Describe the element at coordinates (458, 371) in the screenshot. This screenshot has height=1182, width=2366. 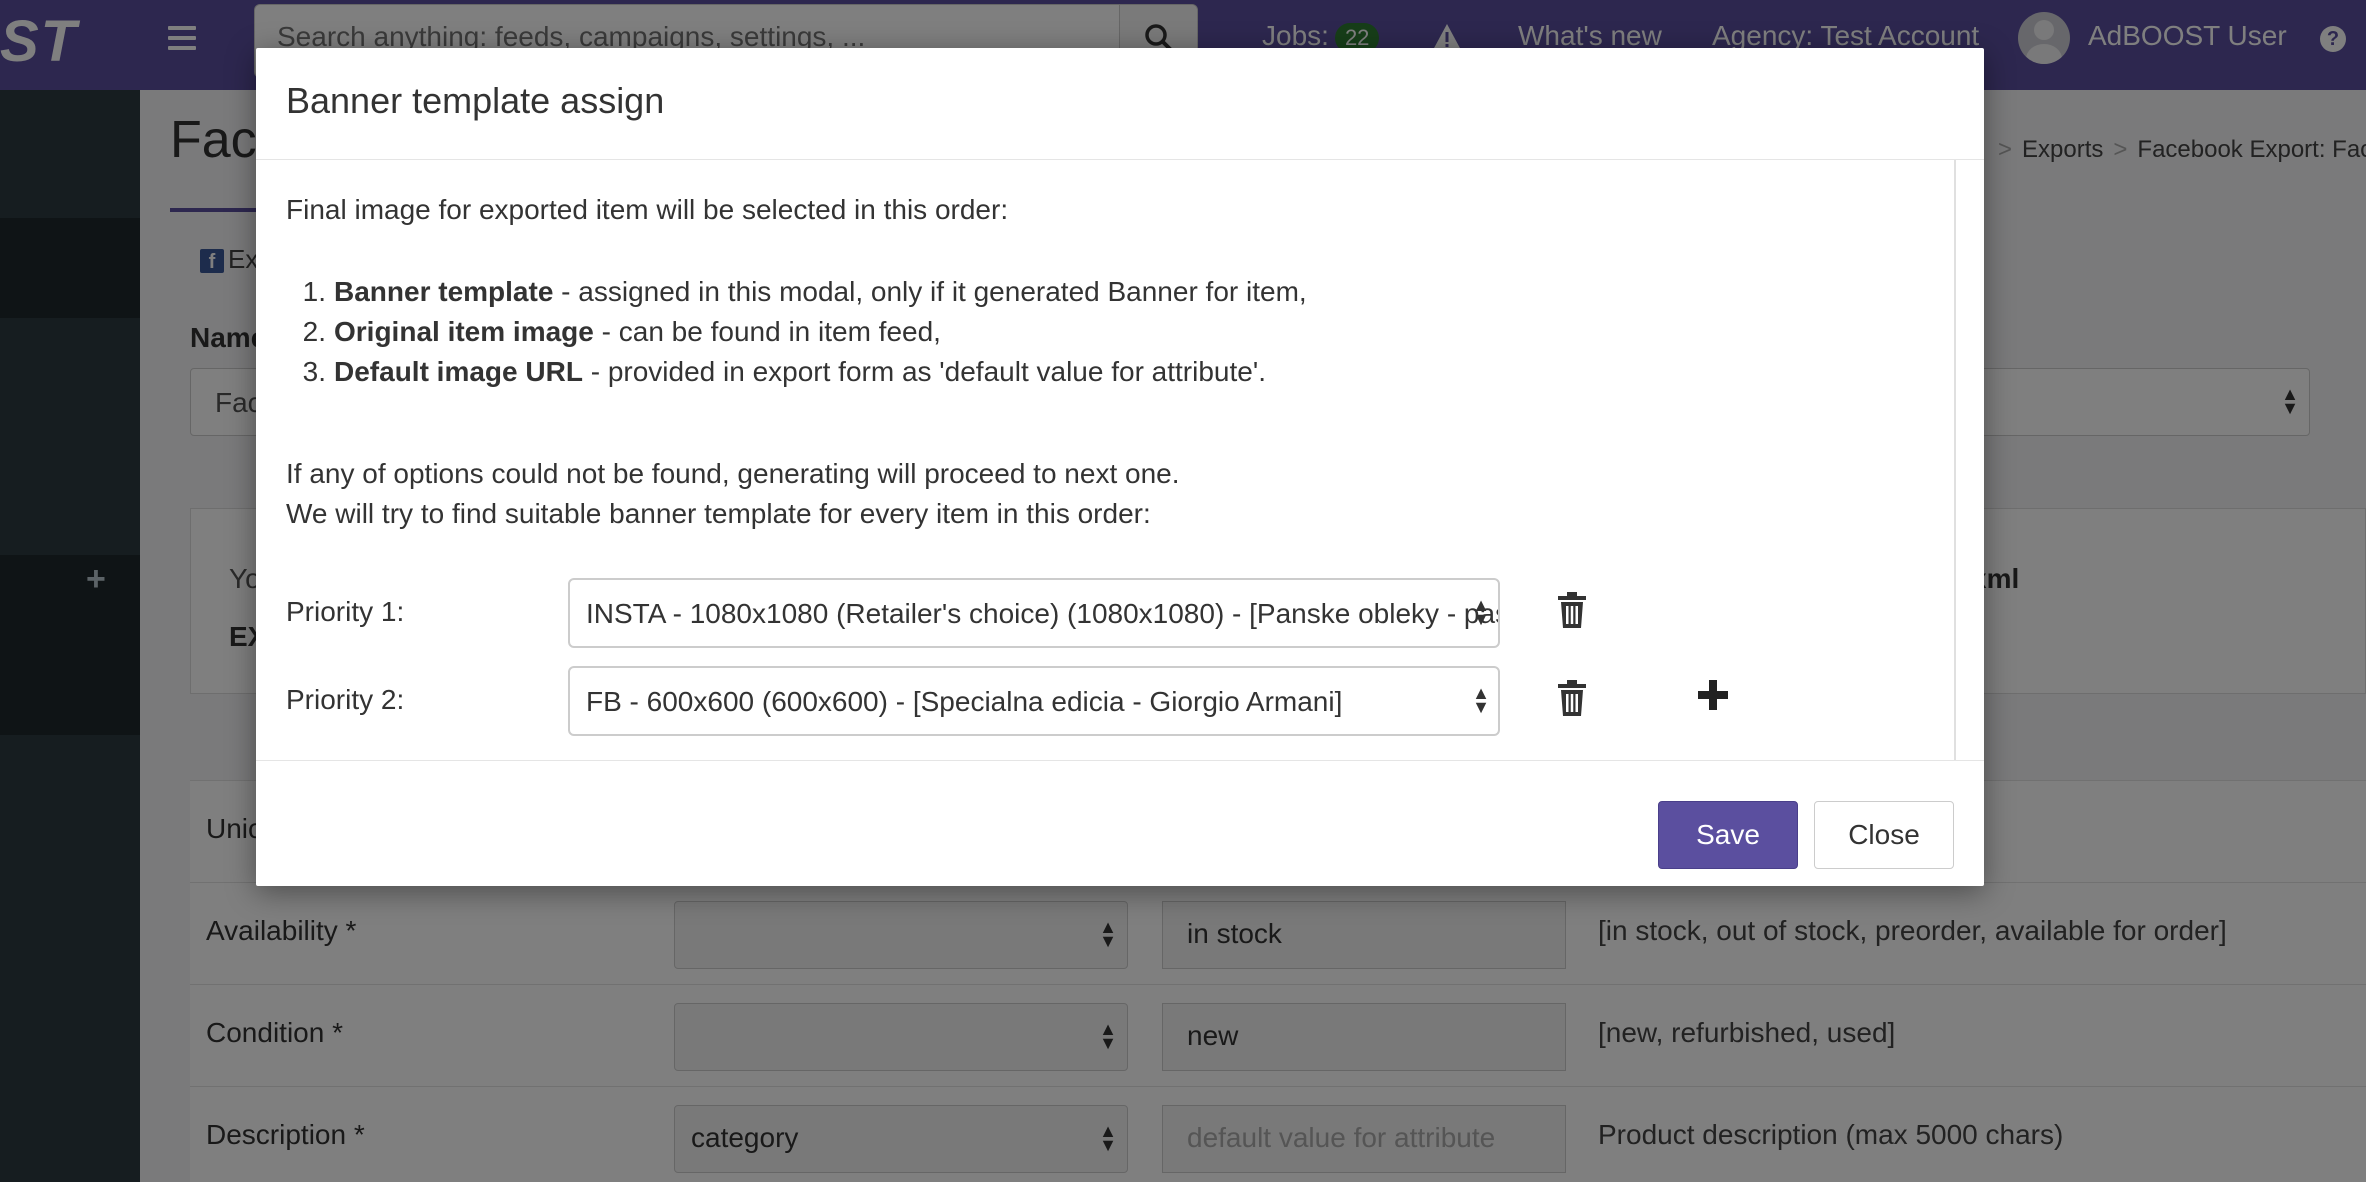
I see `list-item-title: Default image URL` at that location.